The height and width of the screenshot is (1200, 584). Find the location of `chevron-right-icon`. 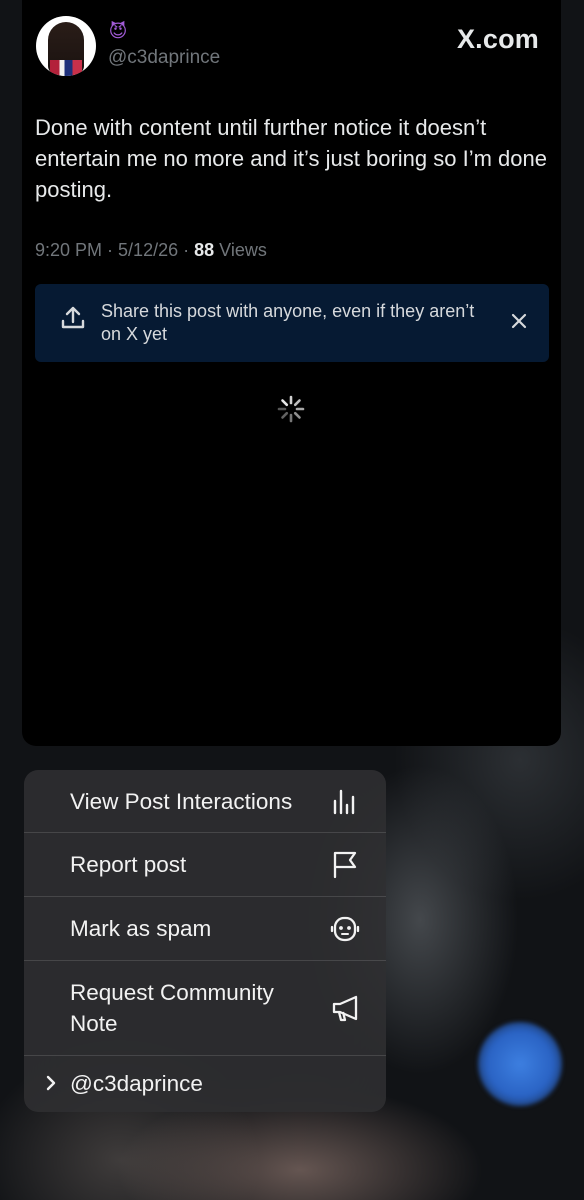

chevron-right-icon is located at coordinates (51, 1083).